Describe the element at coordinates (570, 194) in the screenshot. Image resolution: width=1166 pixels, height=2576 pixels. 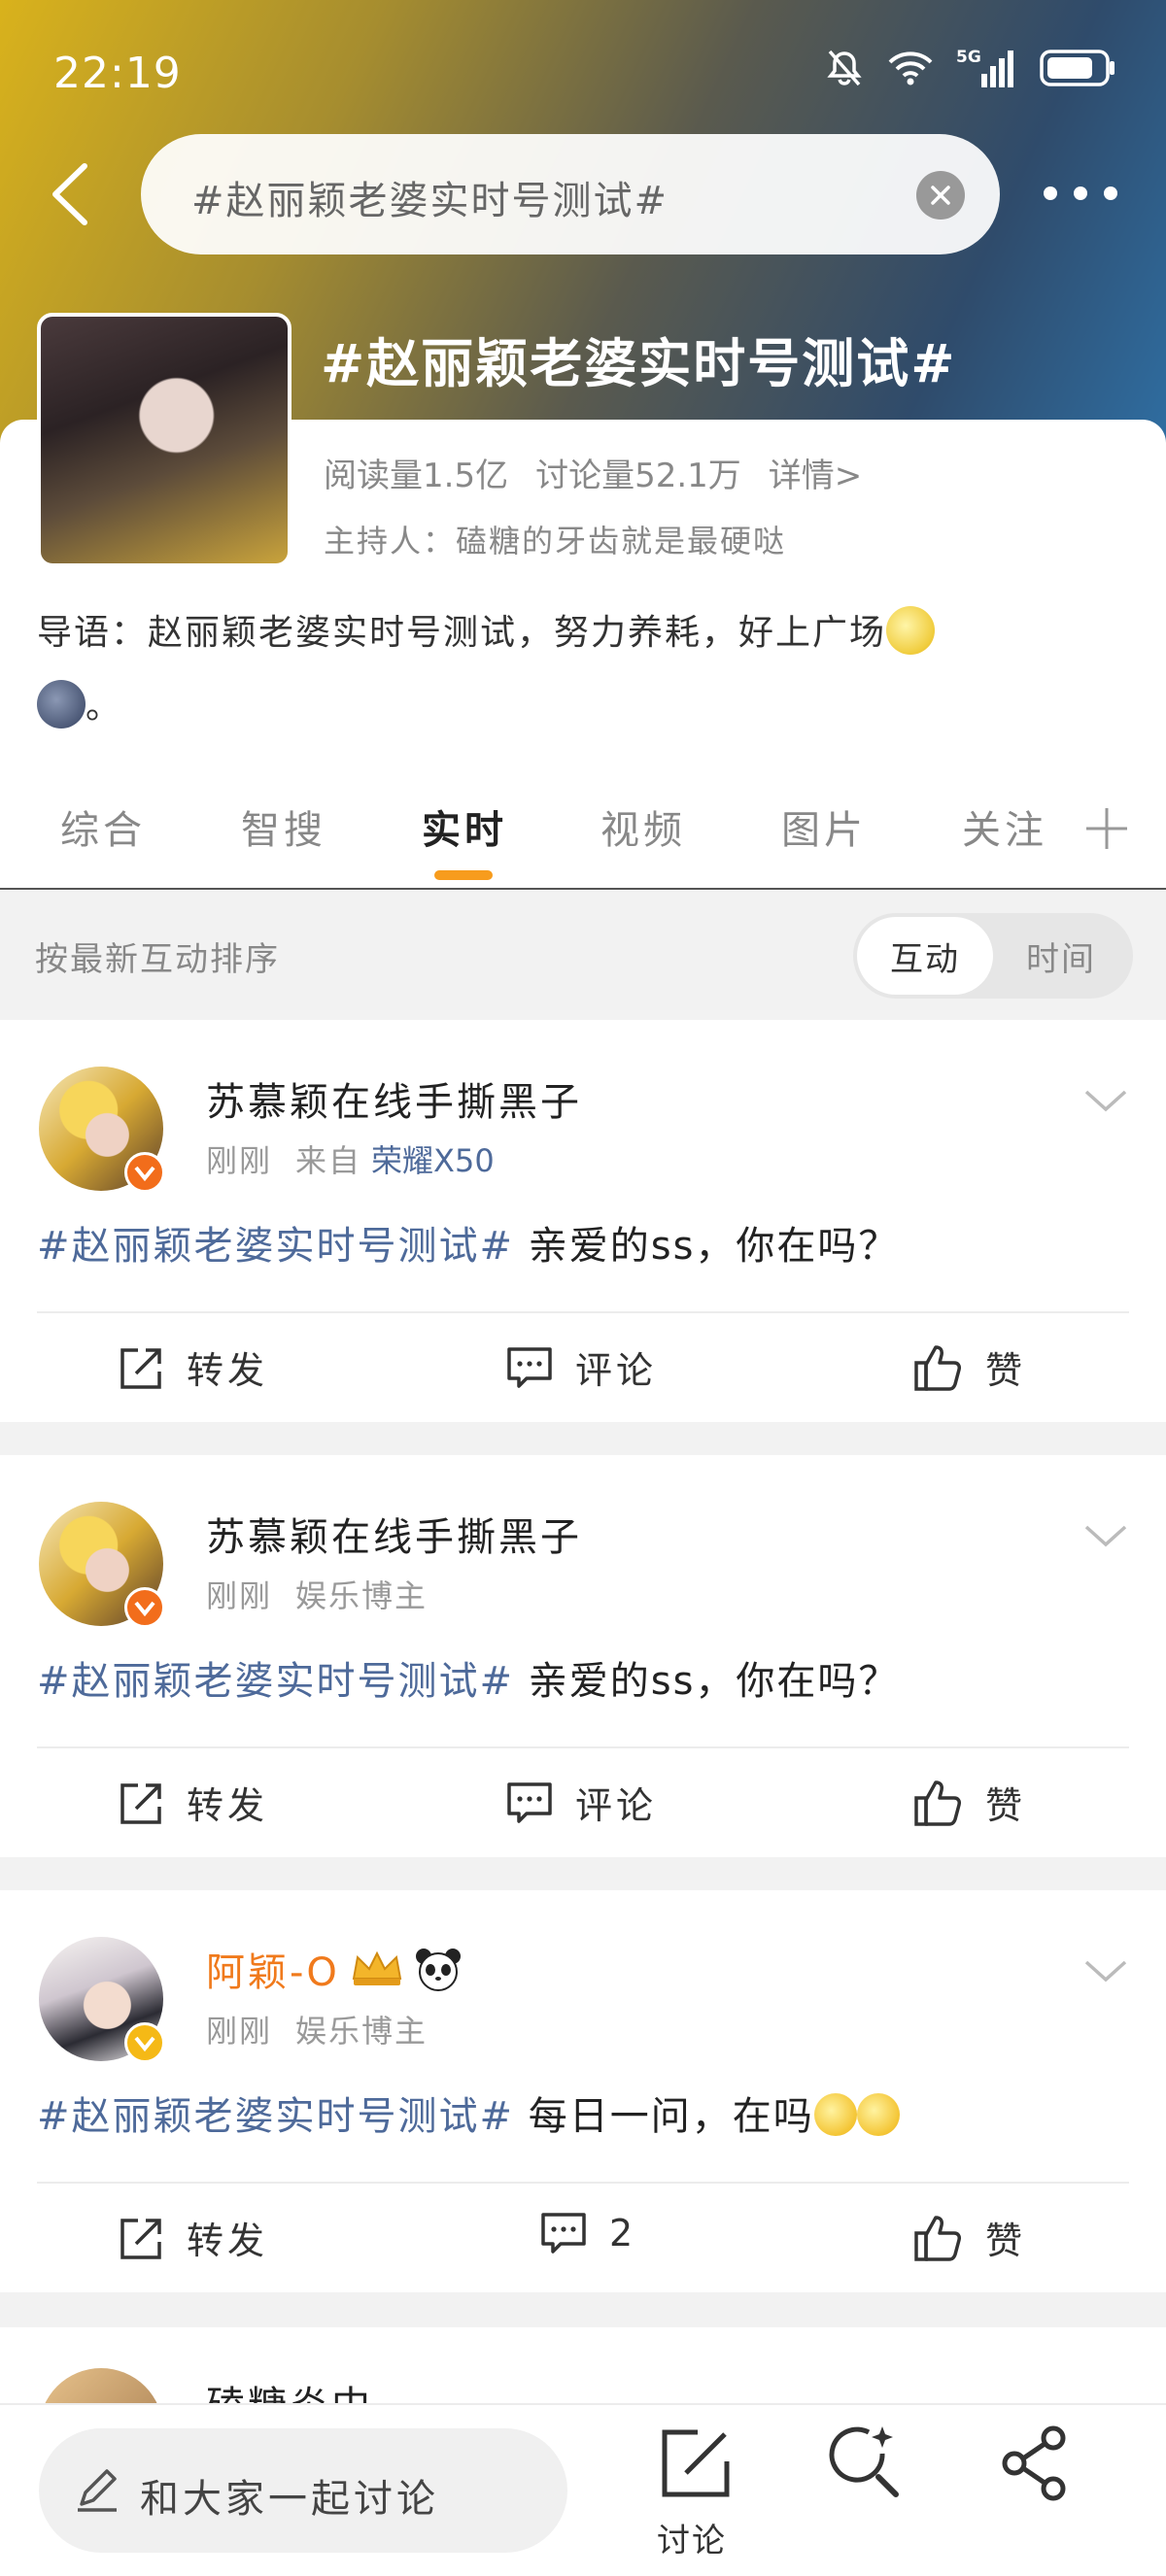
I see `search-input: #赵丽颖老婆实时号测试#` at that location.